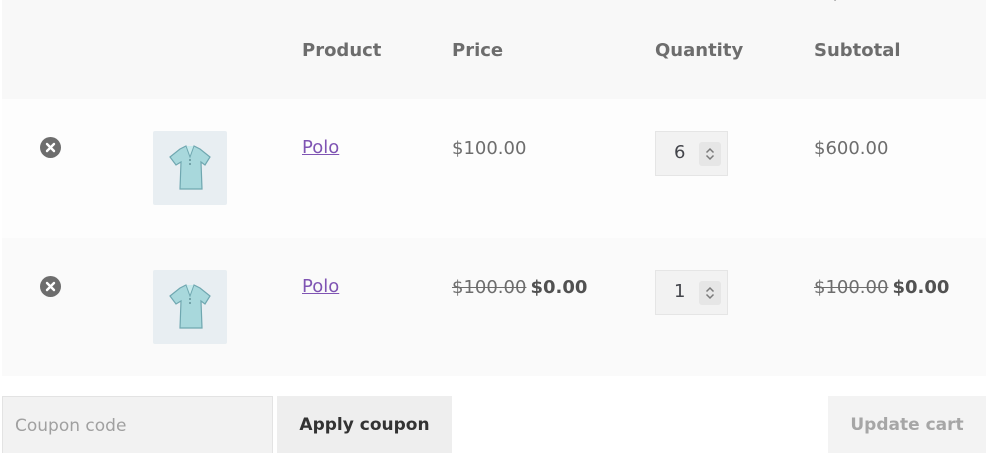 The width and height of the screenshot is (988, 453). I want to click on coupon-code-input, so click(137, 424).